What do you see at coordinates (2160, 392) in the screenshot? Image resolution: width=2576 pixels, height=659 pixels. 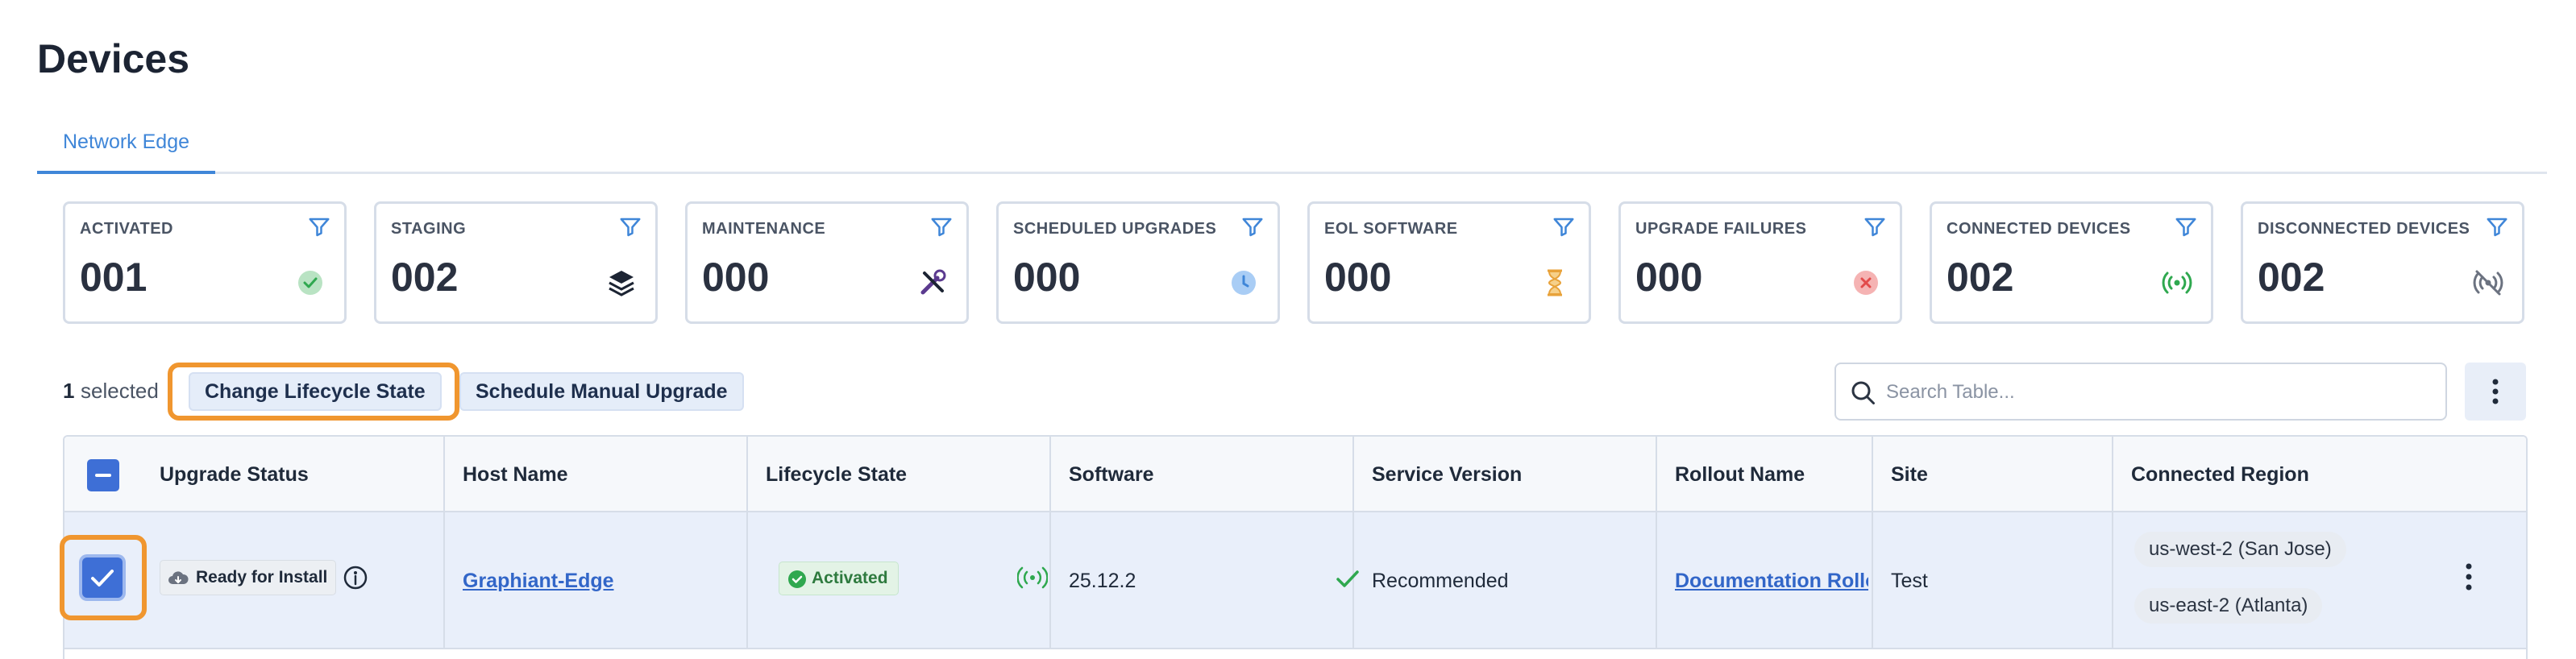 I see `search-input` at bounding box center [2160, 392].